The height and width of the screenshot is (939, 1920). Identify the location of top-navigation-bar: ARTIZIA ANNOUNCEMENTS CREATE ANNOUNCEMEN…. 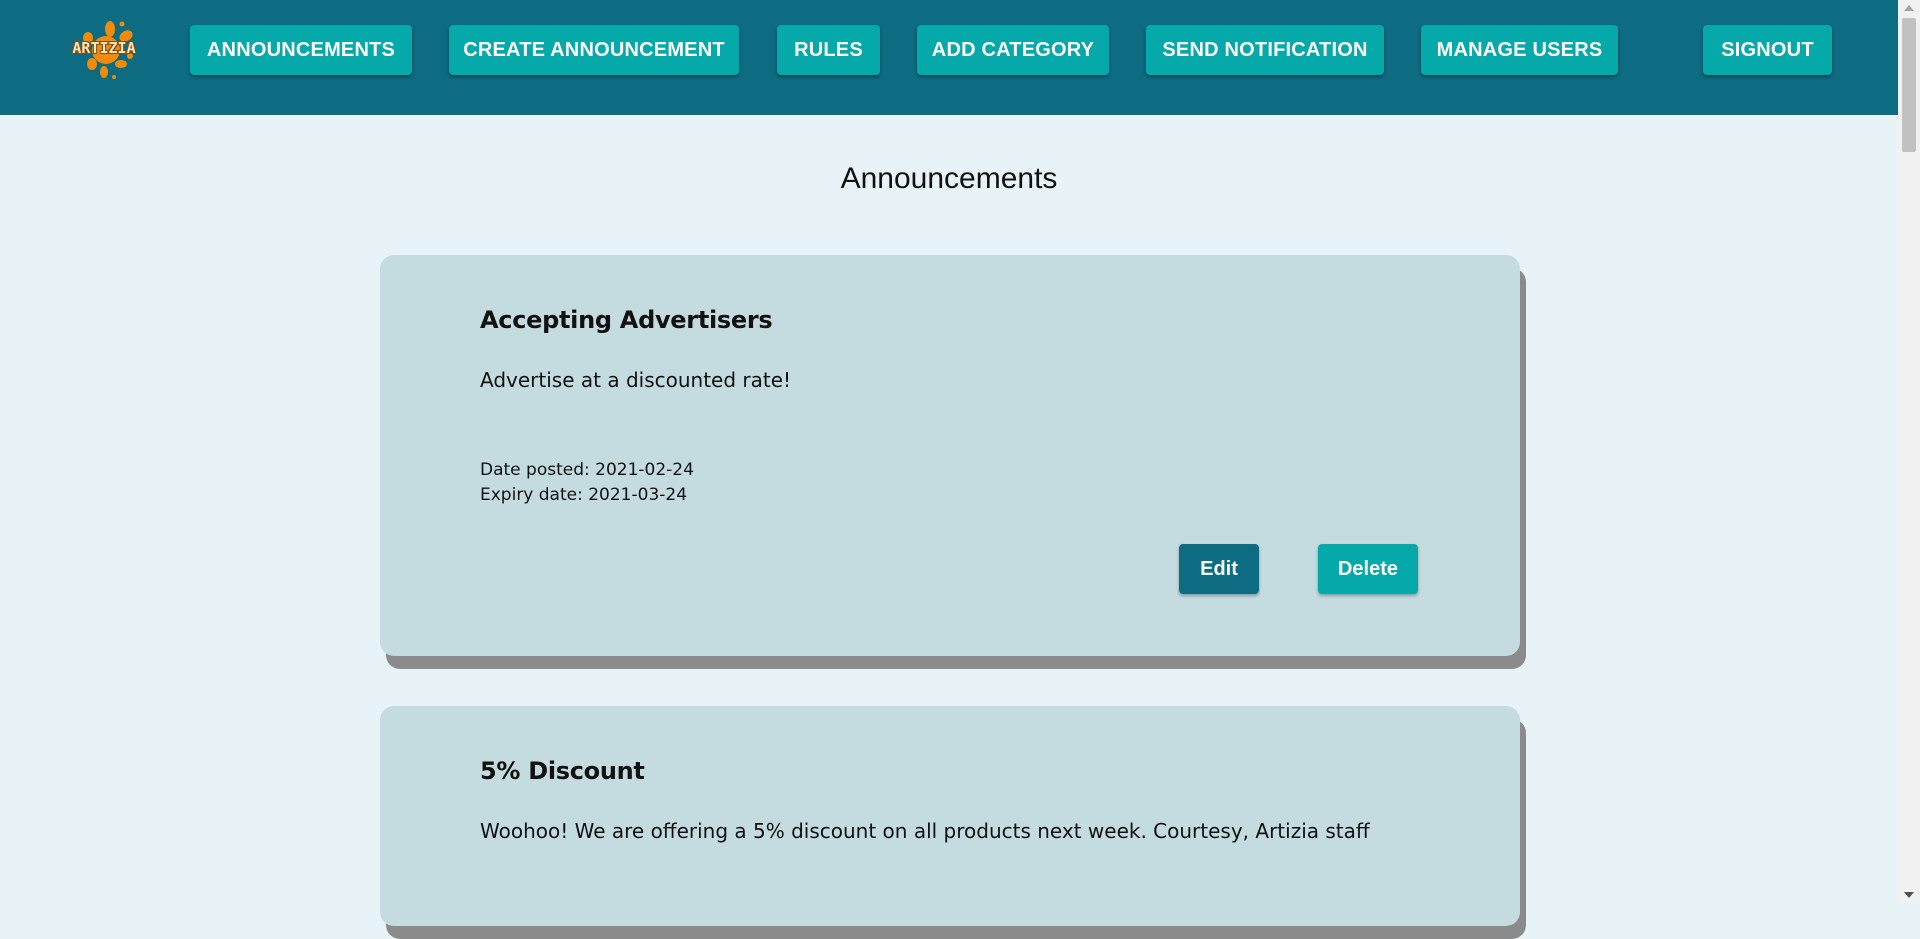
(949, 57).